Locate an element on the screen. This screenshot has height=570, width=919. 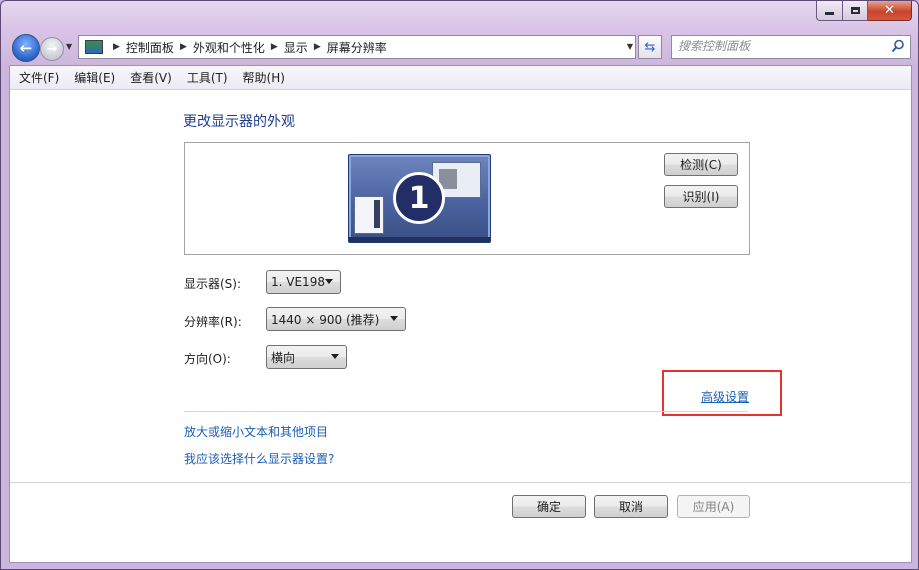
search-input is located at coordinates (775, 46).